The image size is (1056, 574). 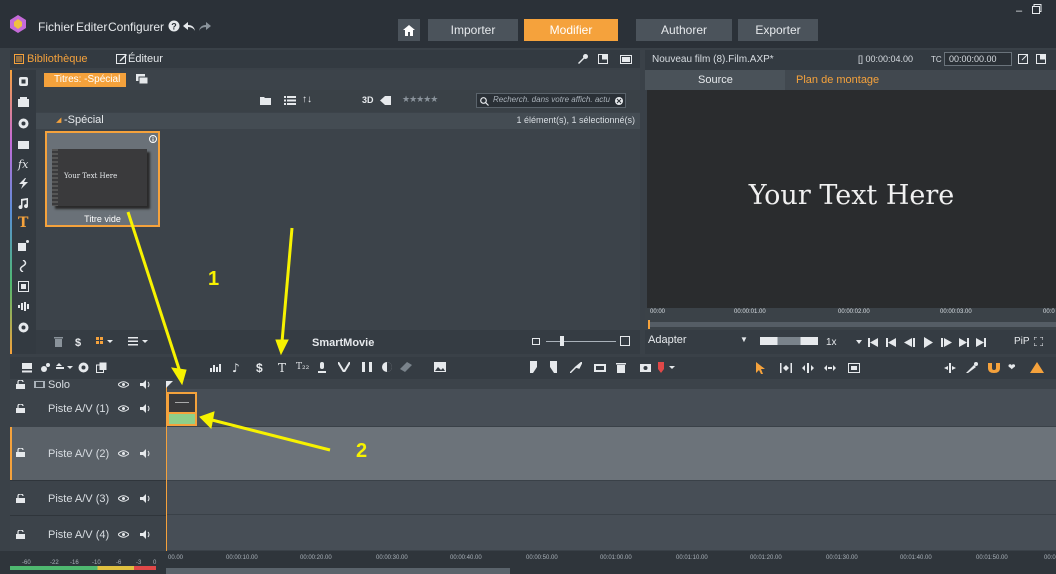 What do you see at coordinates (228, 331) in the screenshot?
I see `annotation-arrows` at bounding box center [228, 331].